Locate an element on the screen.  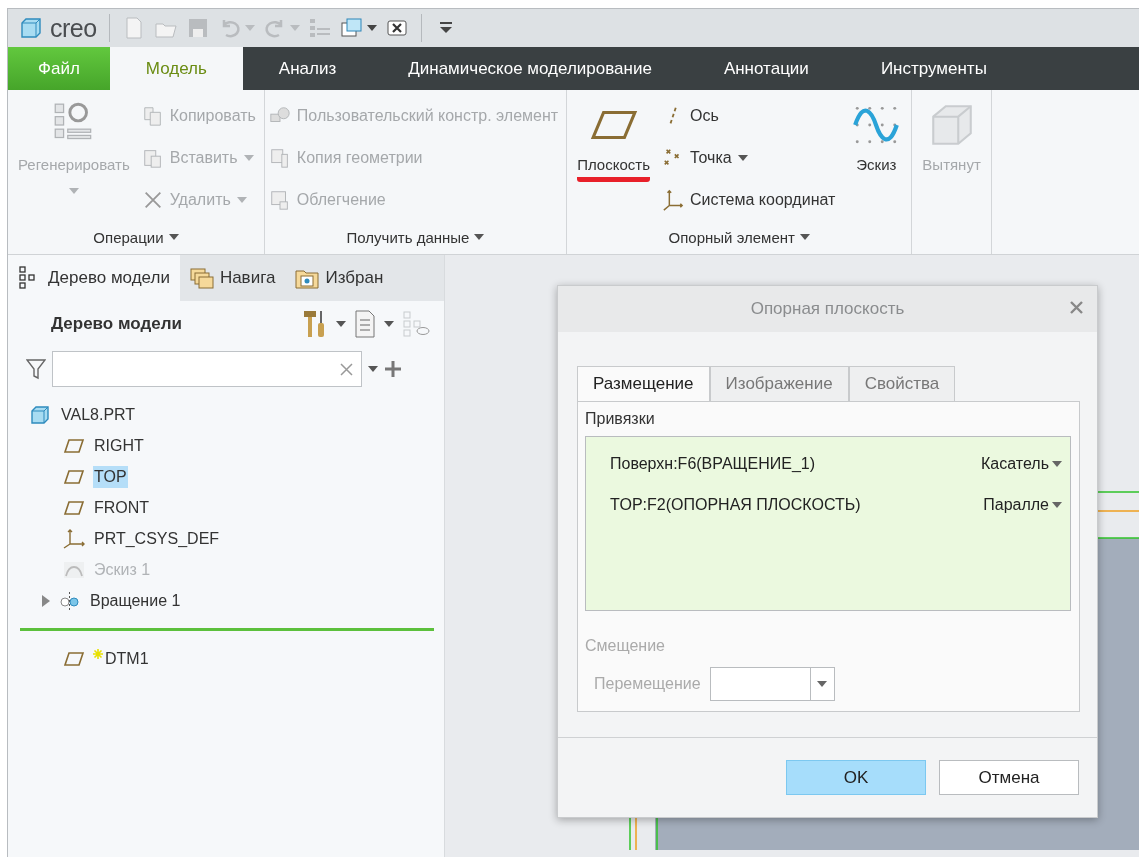
arc-icon is located at coordinates (74, 569).